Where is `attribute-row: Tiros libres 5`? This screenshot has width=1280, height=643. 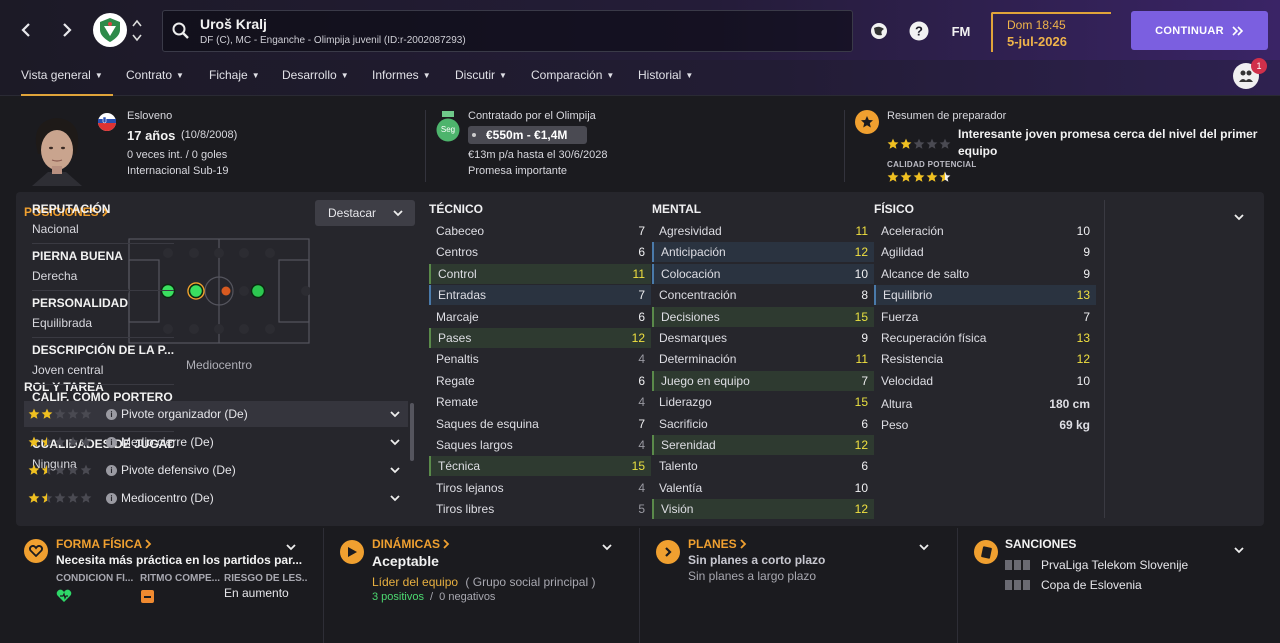
attribute-row: Tiros libres 5 is located at coordinates (540, 509).